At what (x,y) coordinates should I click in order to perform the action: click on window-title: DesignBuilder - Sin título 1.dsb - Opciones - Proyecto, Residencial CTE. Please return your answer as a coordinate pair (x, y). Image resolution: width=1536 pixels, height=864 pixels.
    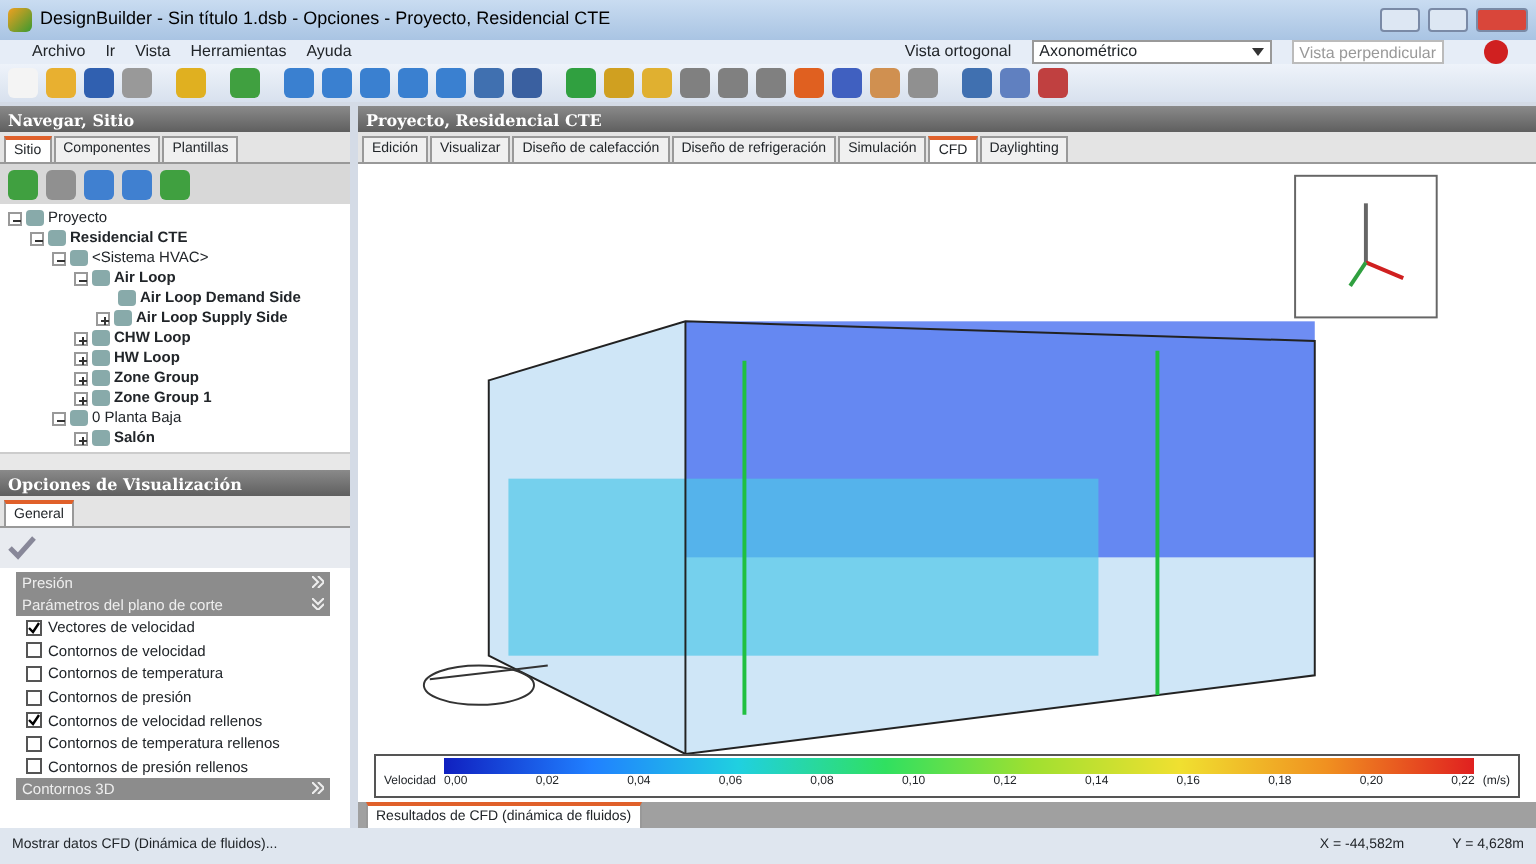
    Looking at the image, I should click on (325, 19).